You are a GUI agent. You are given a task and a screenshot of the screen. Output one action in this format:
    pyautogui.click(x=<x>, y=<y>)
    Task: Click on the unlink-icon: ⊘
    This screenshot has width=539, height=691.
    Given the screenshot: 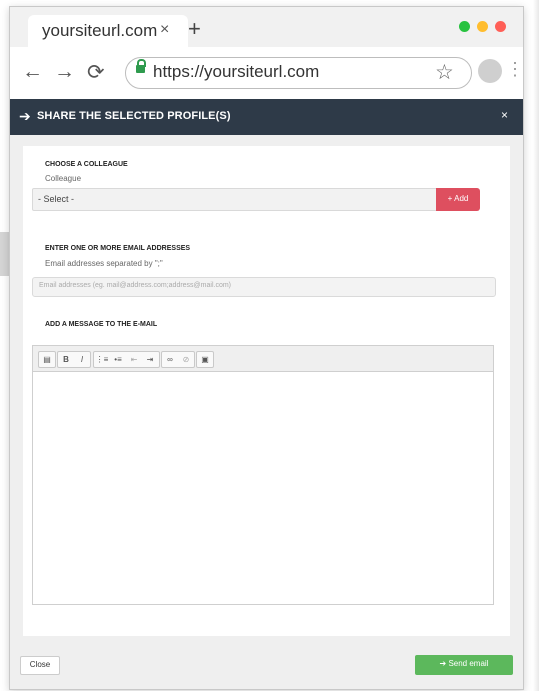 What is the action you would take?
    pyautogui.click(x=186, y=359)
    